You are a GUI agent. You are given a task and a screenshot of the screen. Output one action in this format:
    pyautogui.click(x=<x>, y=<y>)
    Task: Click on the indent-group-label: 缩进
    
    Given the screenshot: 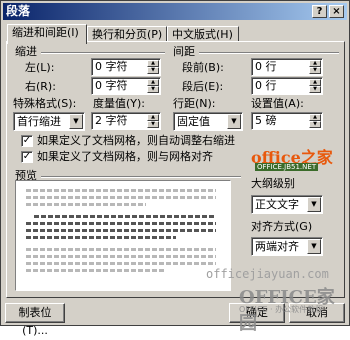 What is the action you would take?
    pyautogui.click(x=26, y=51)
    